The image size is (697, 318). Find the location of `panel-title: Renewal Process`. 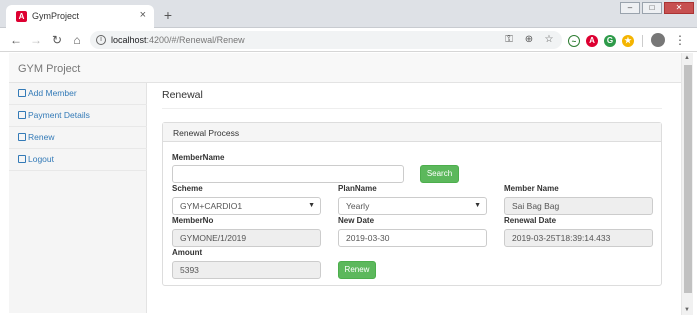

panel-title: Renewal Process is located at coordinates (206, 133).